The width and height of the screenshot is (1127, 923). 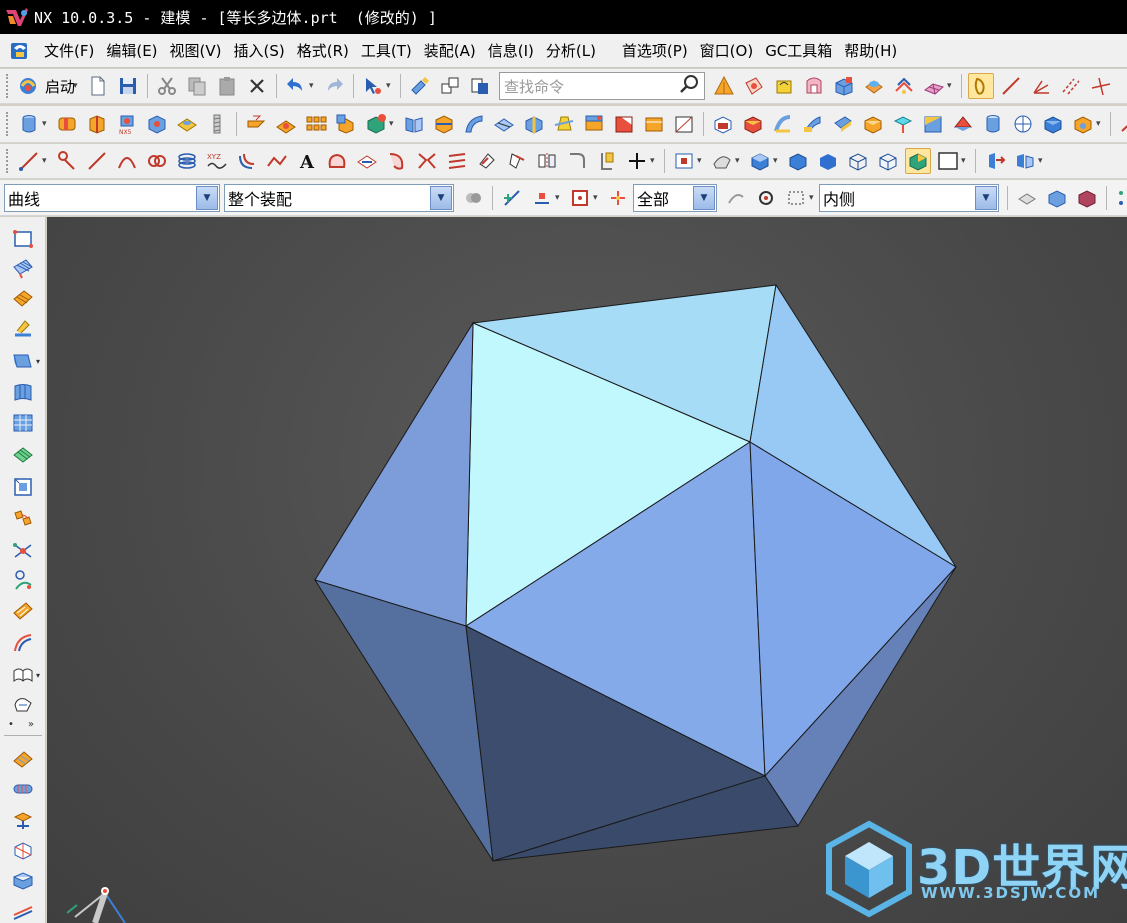 What do you see at coordinates (127, 161) in the screenshot?
I see `arc-icon` at bounding box center [127, 161].